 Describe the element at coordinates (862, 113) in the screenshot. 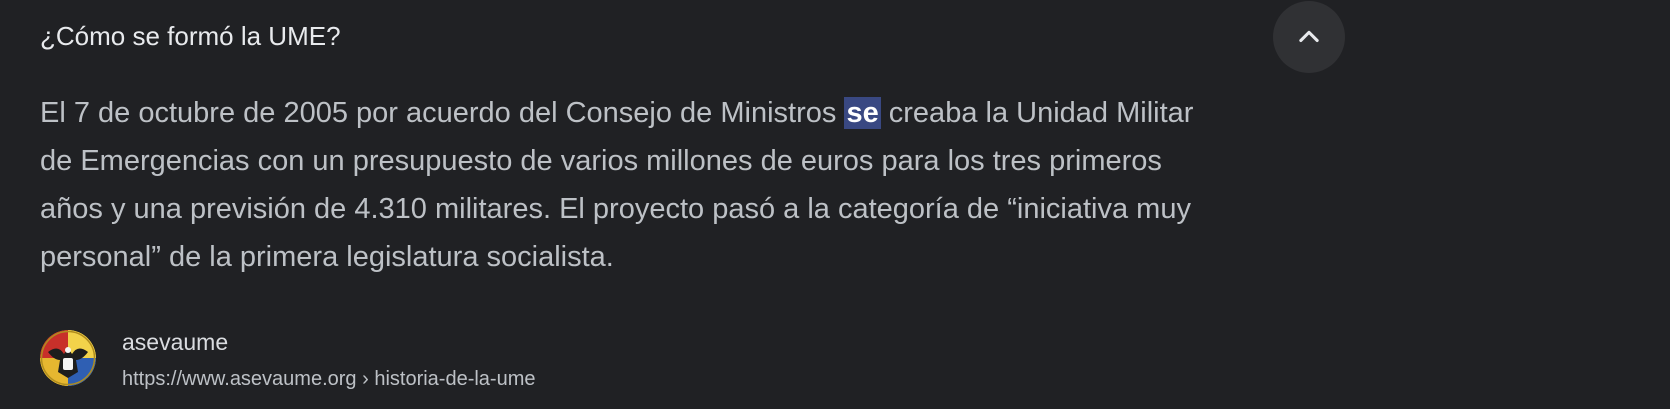

I see `highlighted-term: se` at that location.